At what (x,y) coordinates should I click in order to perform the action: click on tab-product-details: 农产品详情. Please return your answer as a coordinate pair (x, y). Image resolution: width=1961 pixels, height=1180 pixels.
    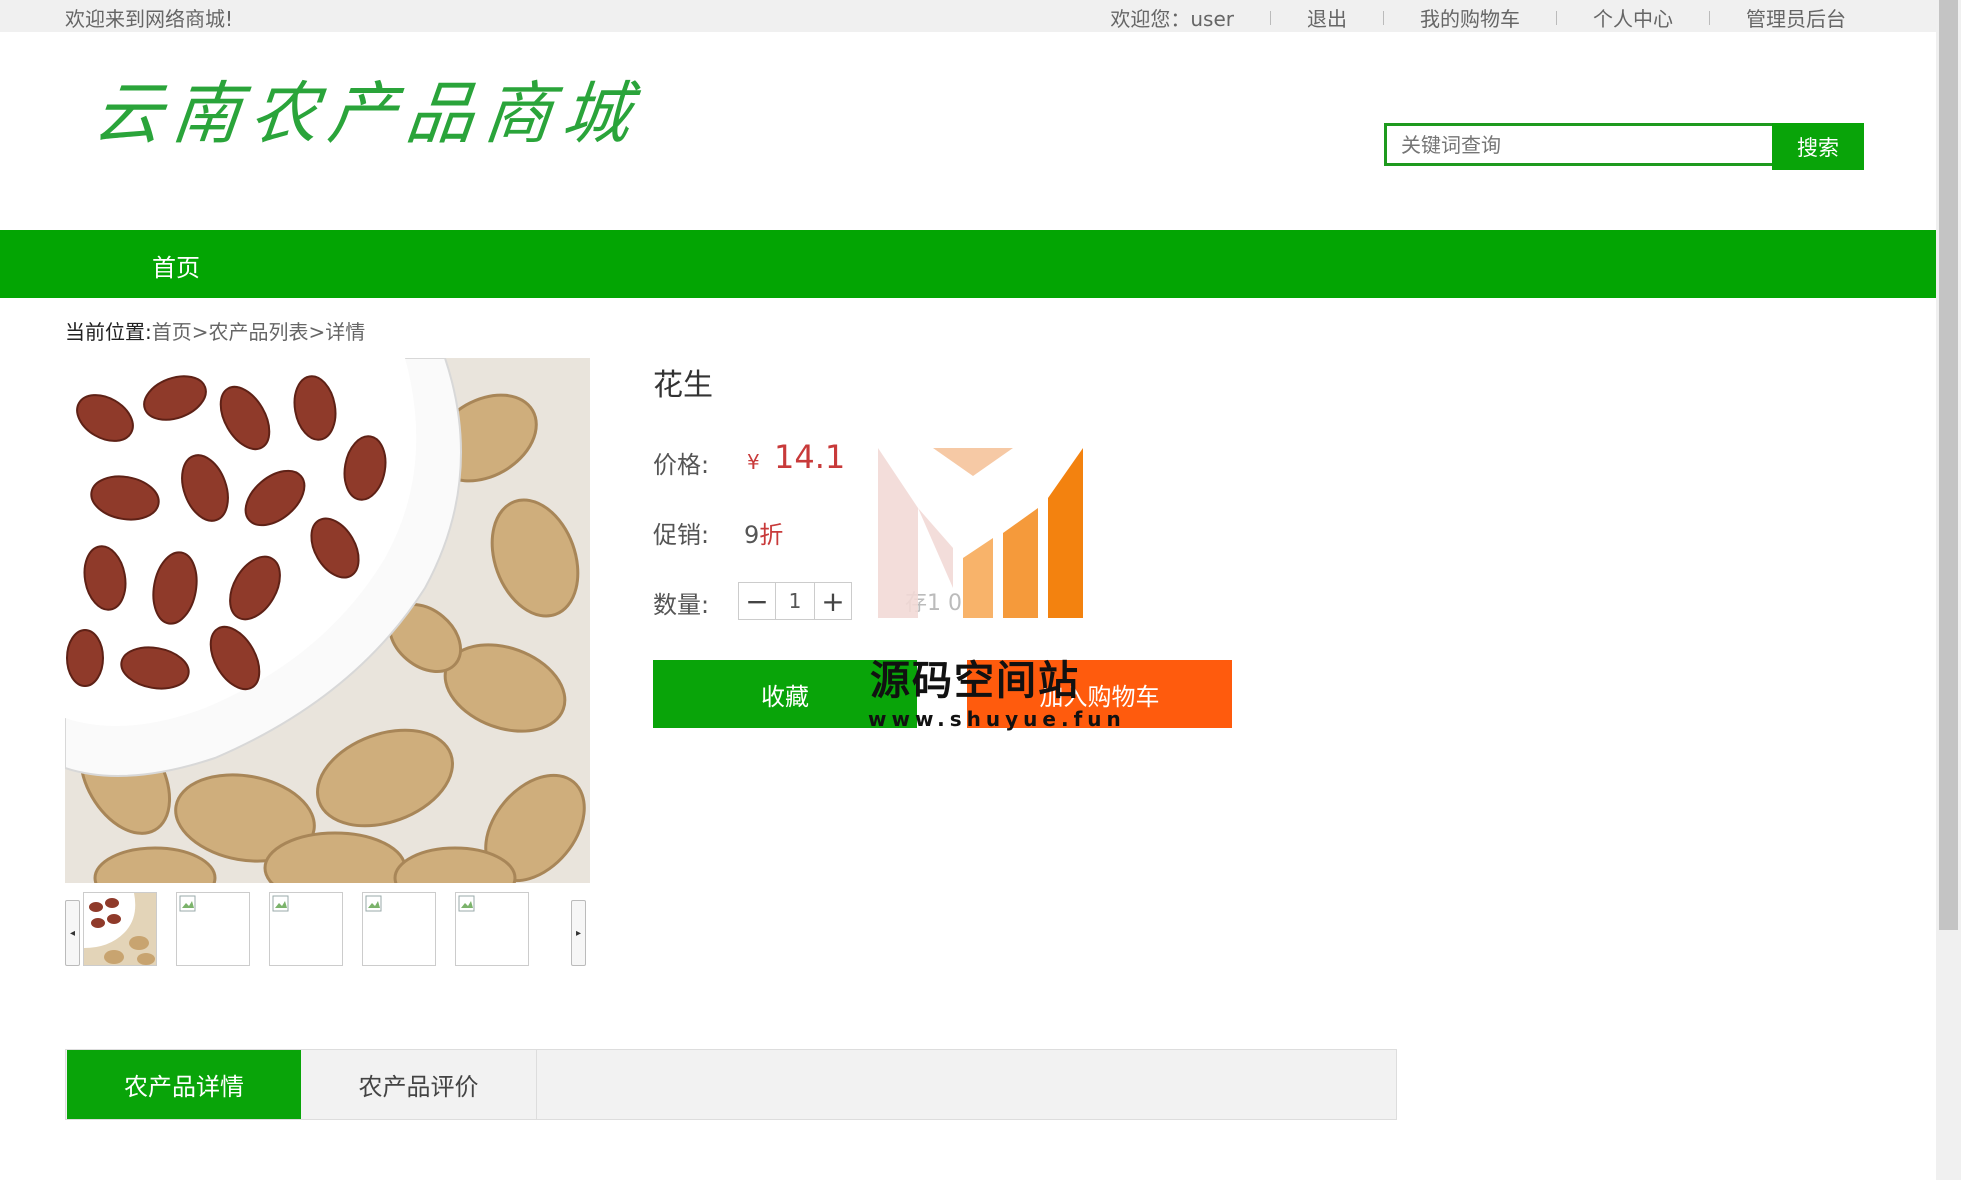
    Looking at the image, I should click on (184, 1084).